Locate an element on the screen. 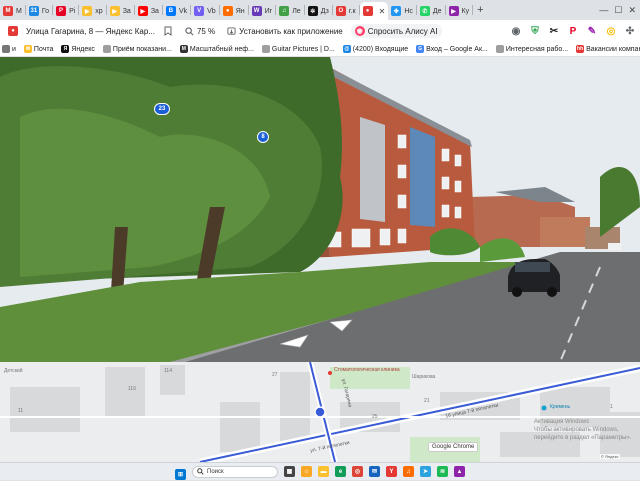  install-app-button: Установить как приложение is located at coordinates (285, 31).